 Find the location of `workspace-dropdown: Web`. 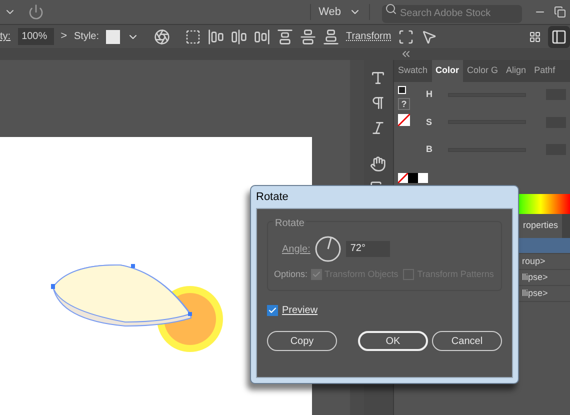

workspace-dropdown: Web is located at coordinates (340, 12).